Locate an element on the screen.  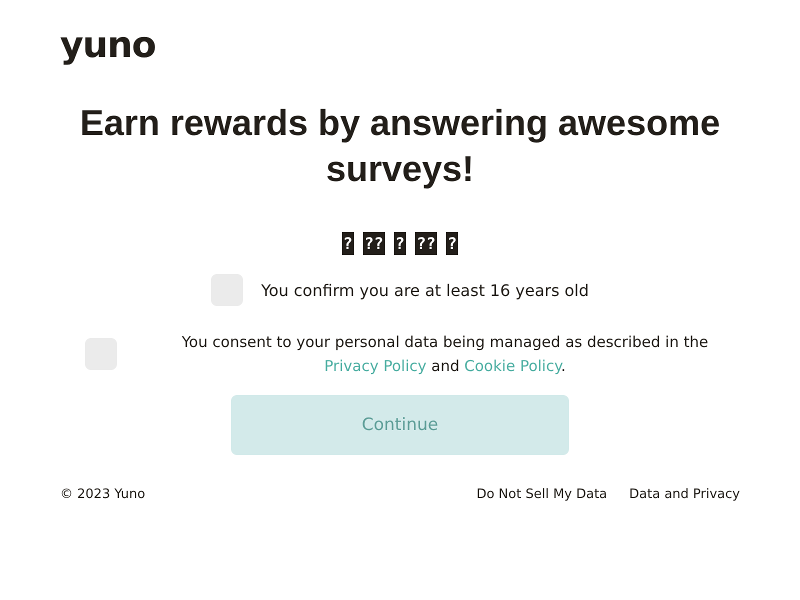
footer-link: Do Not Sell My Data is located at coordinates (542, 494).